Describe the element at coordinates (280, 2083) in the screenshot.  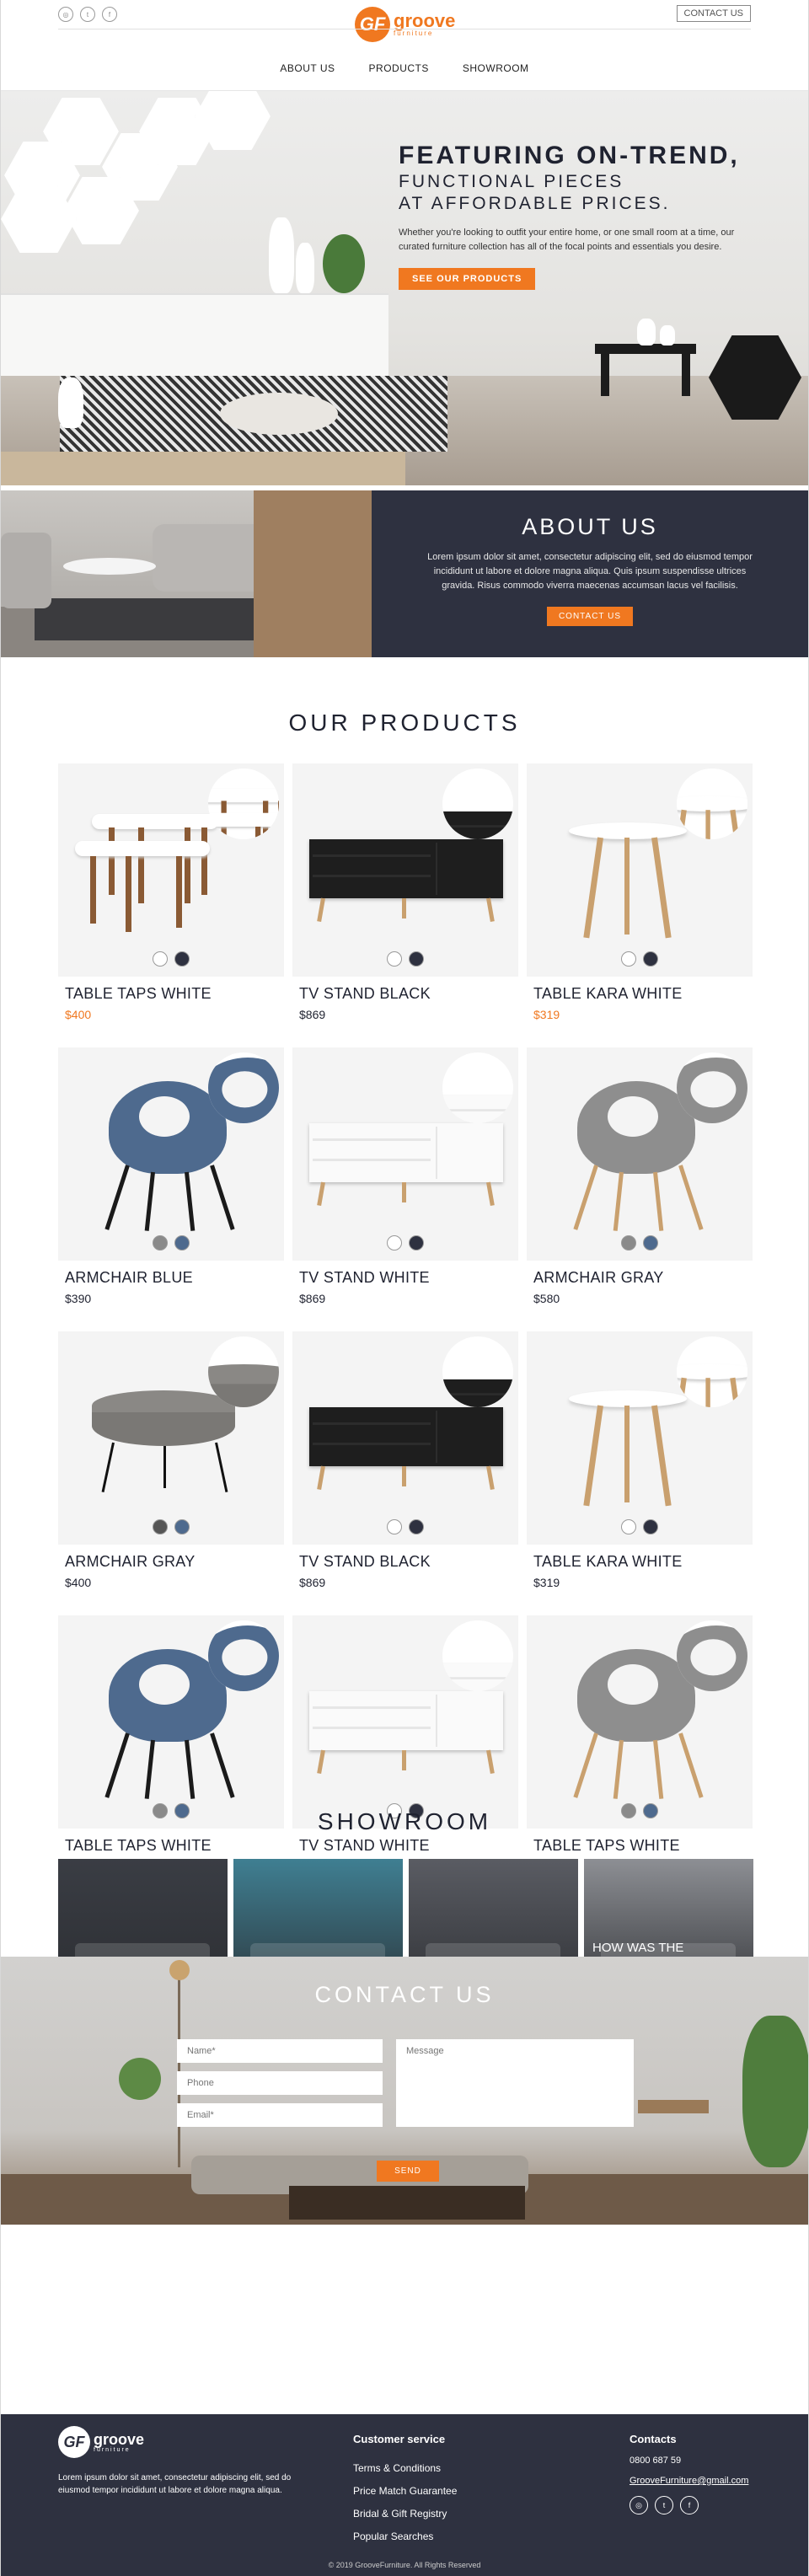
I see `phone-field` at that location.